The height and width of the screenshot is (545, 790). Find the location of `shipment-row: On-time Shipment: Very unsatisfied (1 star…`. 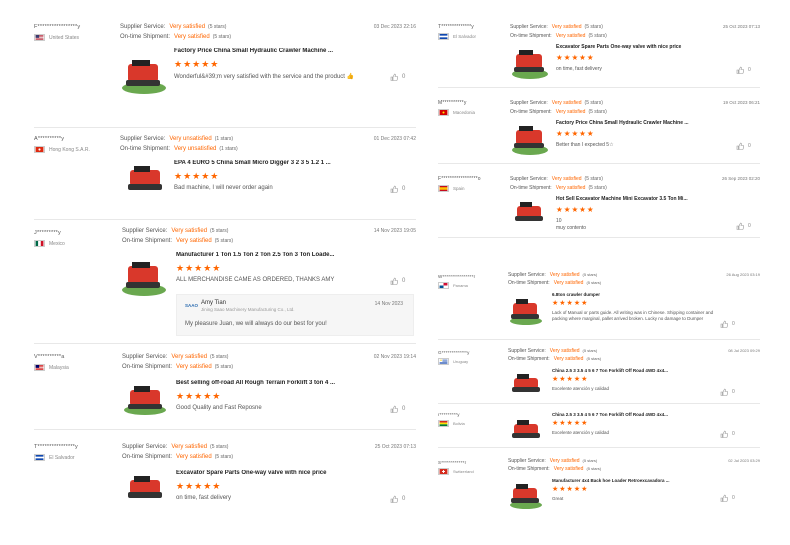

shipment-row: On-time Shipment: Very unsatisfied (1 star… is located at coordinates (179, 149).